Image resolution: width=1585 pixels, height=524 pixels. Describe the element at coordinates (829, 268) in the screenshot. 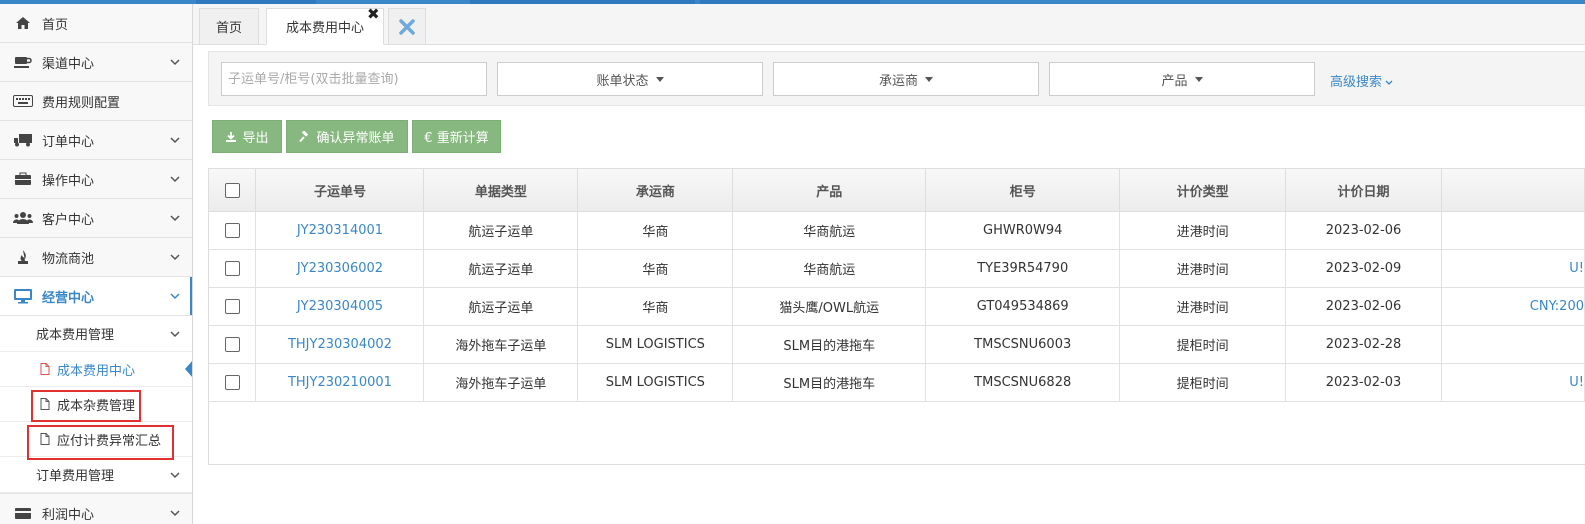

I see `product-cell: 华商航运` at that location.